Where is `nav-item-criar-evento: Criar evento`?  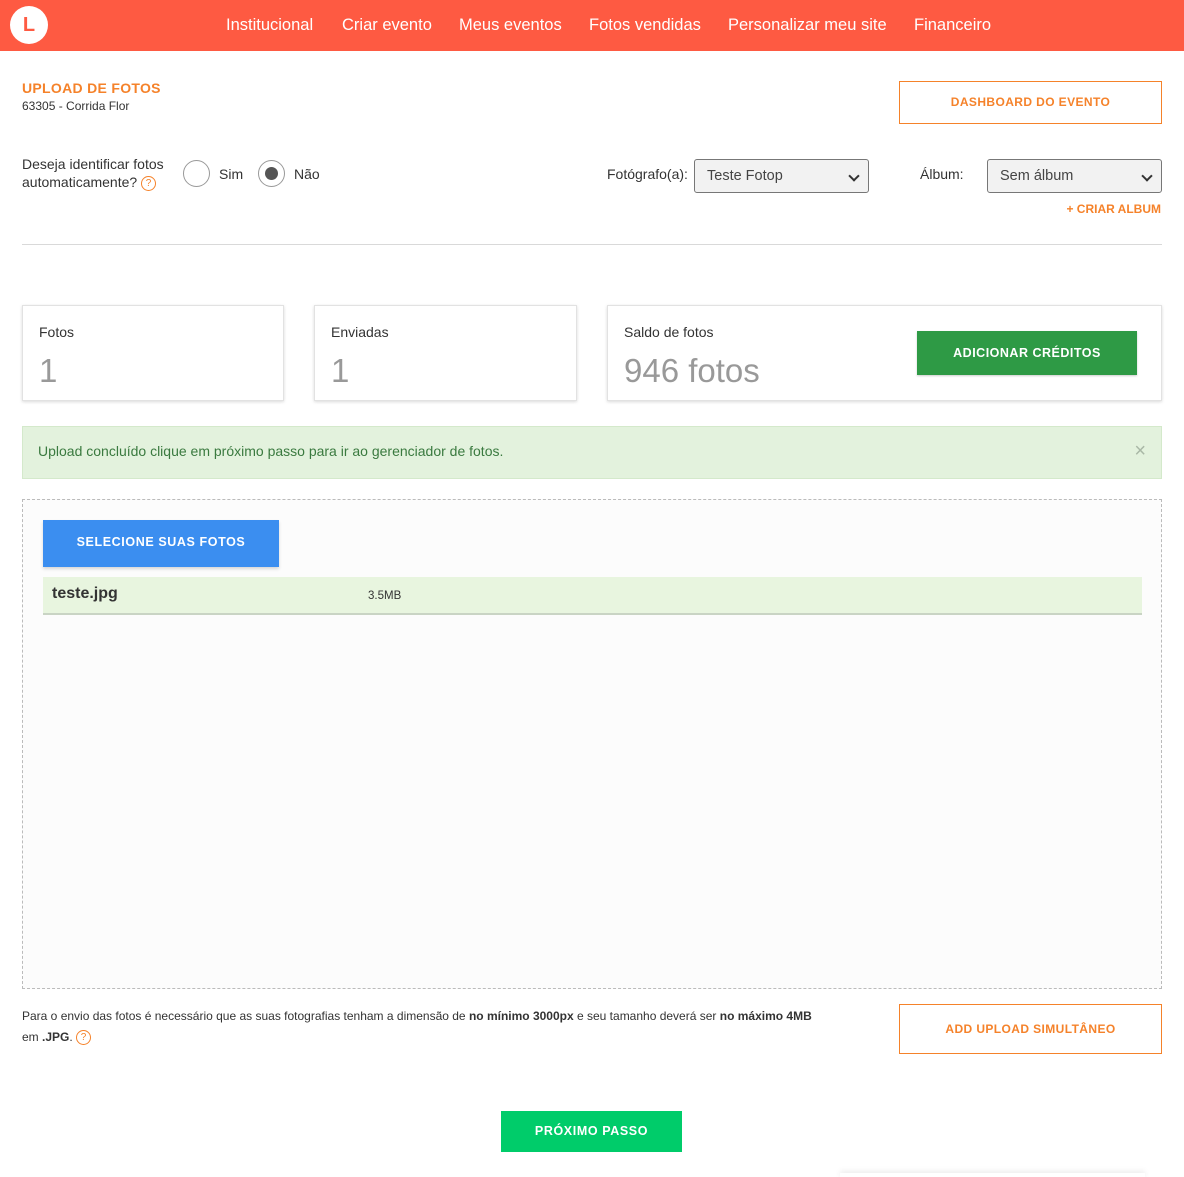 nav-item-criar-evento: Criar evento is located at coordinates (387, 25).